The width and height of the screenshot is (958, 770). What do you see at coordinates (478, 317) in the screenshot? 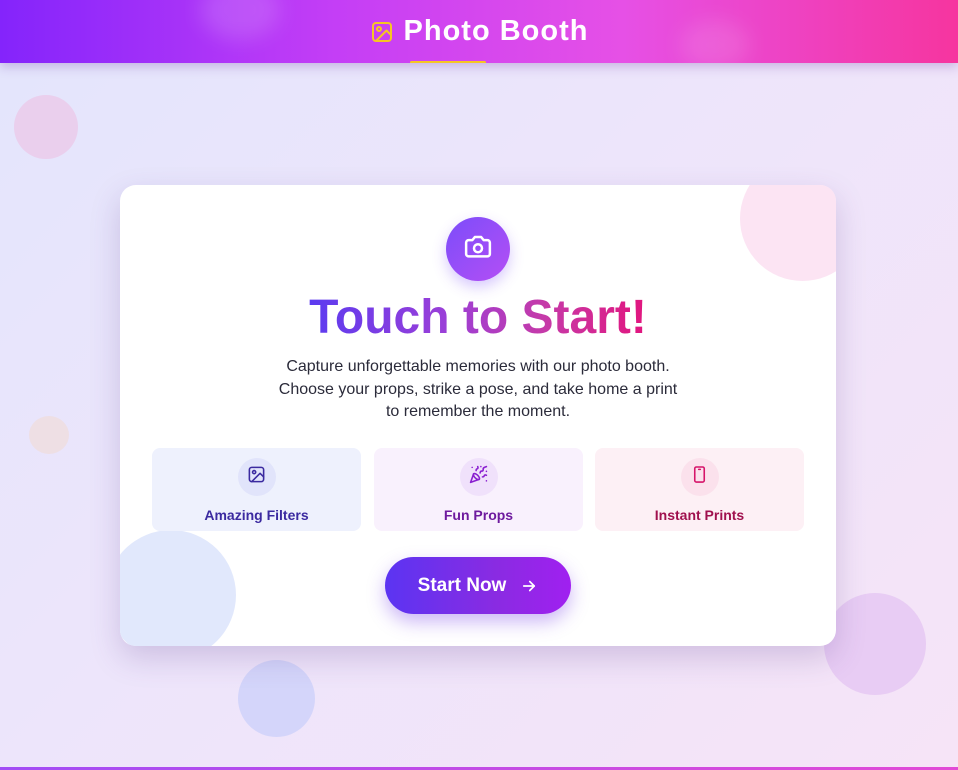
I see `page-title: Touch to Start!` at bounding box center [478, 317].